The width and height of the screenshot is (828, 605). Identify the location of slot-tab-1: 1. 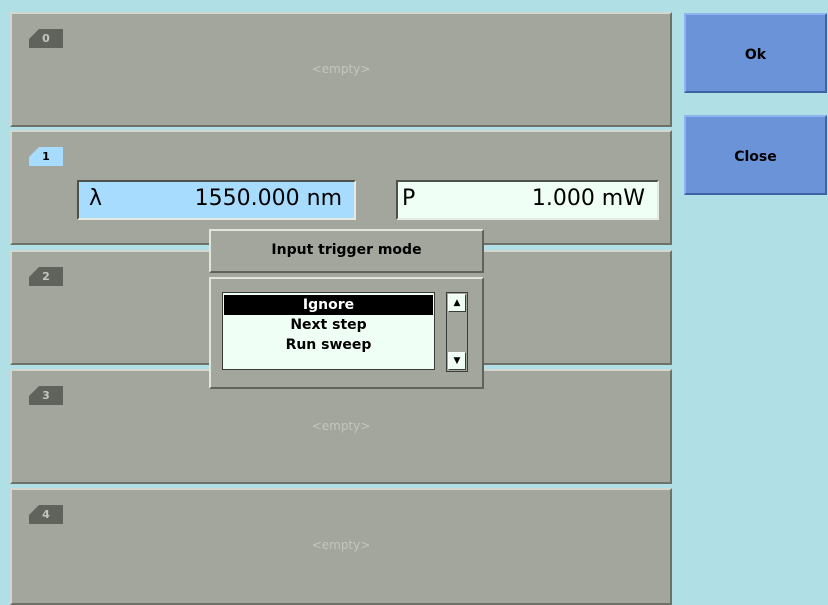
(46, 156).